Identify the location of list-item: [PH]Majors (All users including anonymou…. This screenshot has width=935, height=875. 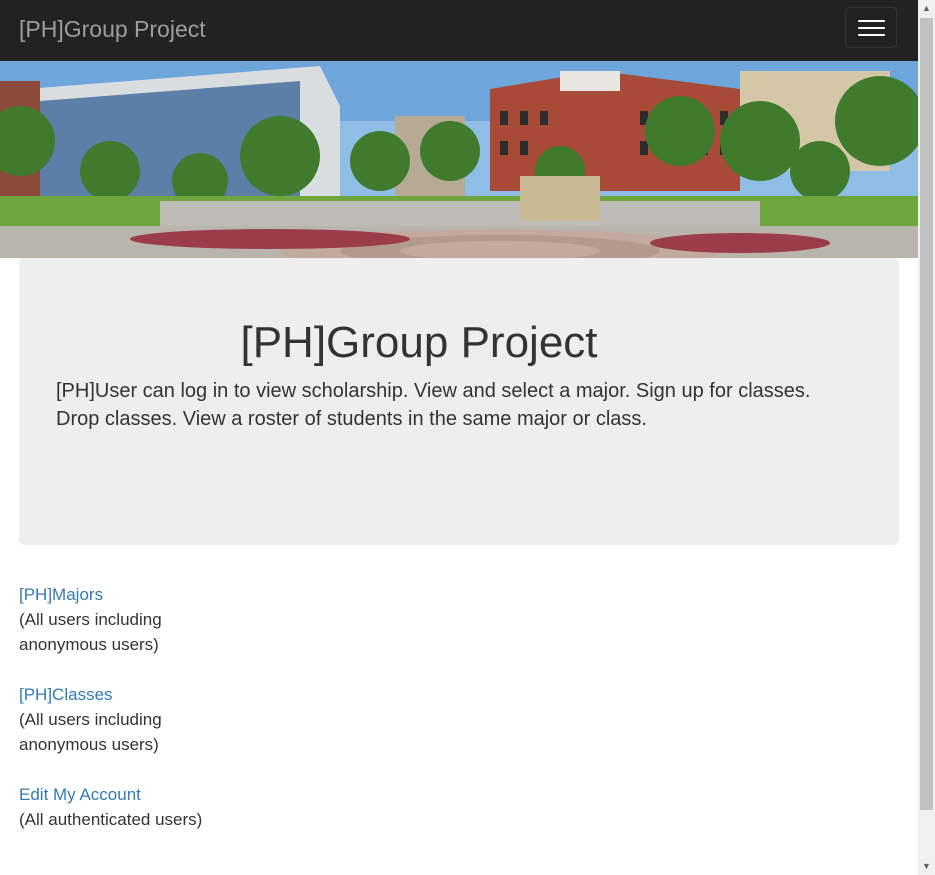
(169, 619).